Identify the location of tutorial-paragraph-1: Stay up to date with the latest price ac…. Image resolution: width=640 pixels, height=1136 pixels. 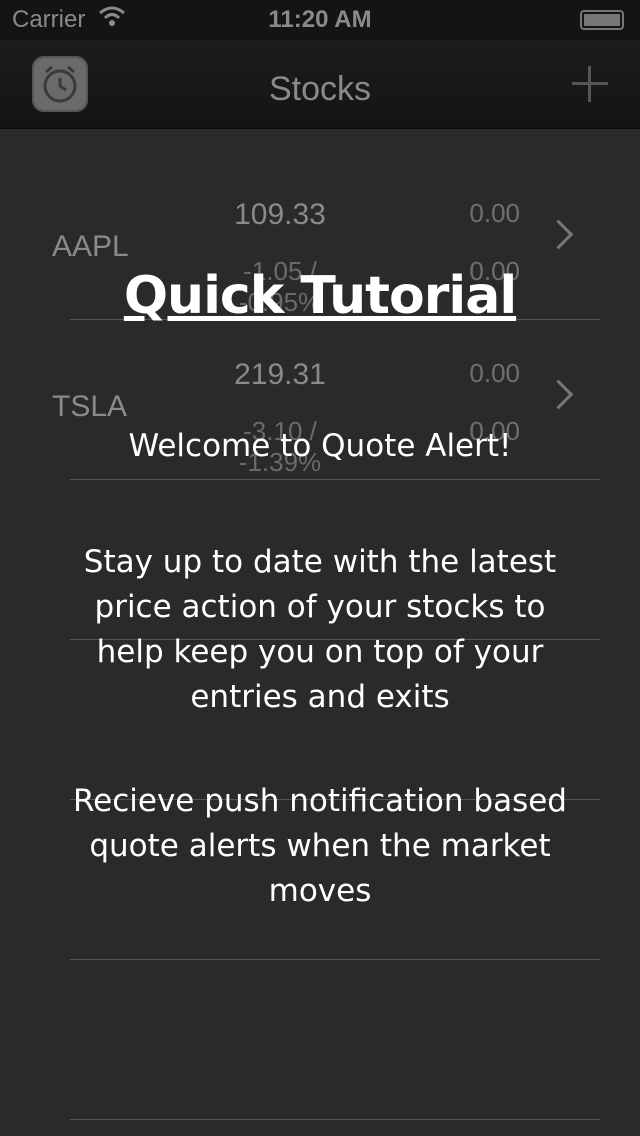
(320, 629).